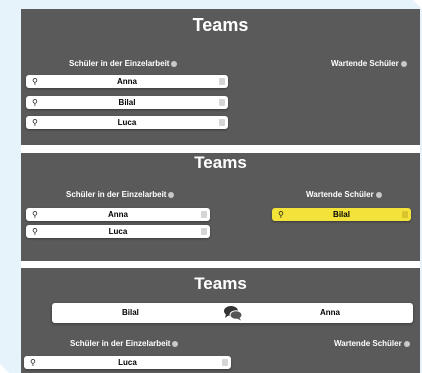 The image size is (422, 373). Describe the element at coordinates (330, 312) in the screenshot. I see `team-member-name: Anna` at that location.